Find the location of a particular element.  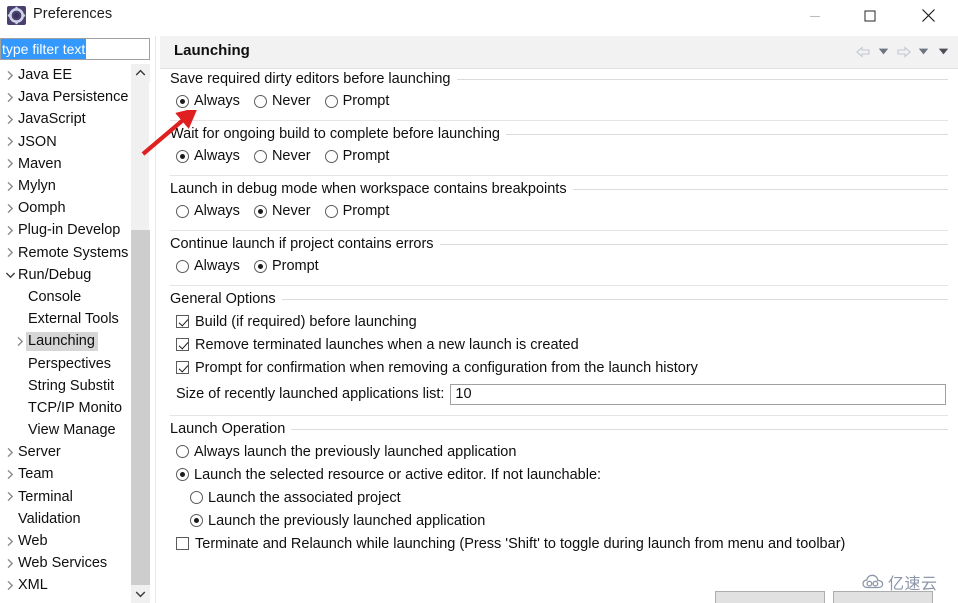

launch-operation-radio-2: Launch the associated project is located at coordinates (295, 498).